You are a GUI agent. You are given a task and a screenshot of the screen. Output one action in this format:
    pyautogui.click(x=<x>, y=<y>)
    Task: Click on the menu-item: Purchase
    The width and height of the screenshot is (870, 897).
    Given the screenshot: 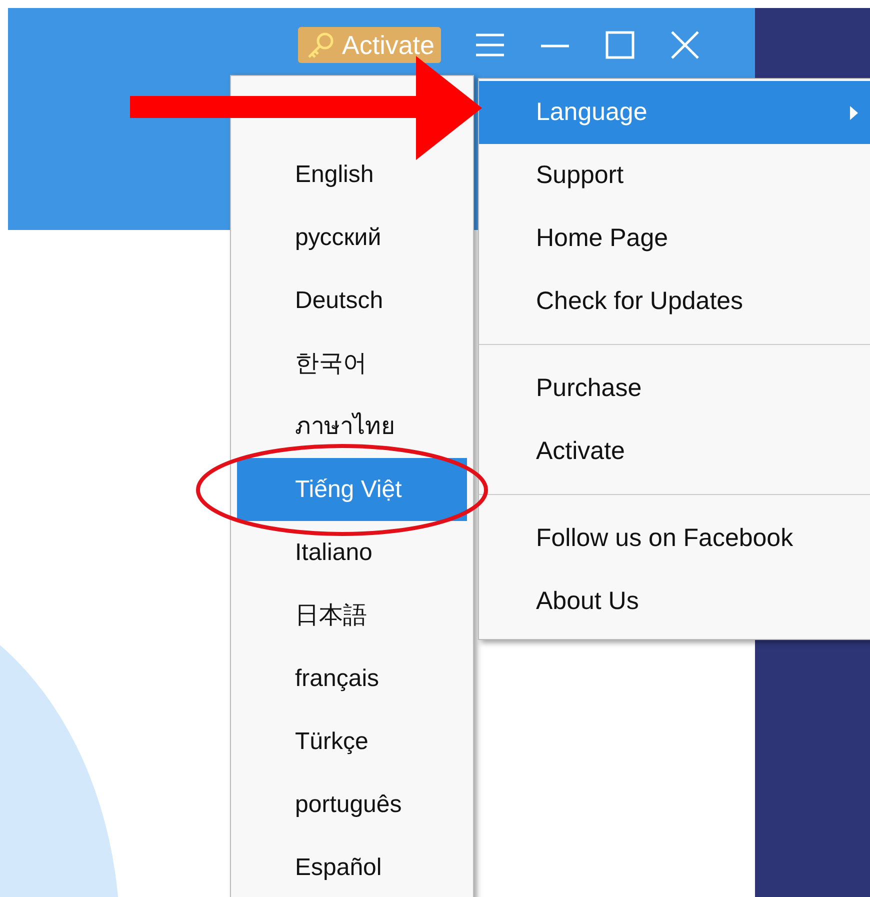 What is the action you would take?
    pyautogui.click(x=674, y=388)
    